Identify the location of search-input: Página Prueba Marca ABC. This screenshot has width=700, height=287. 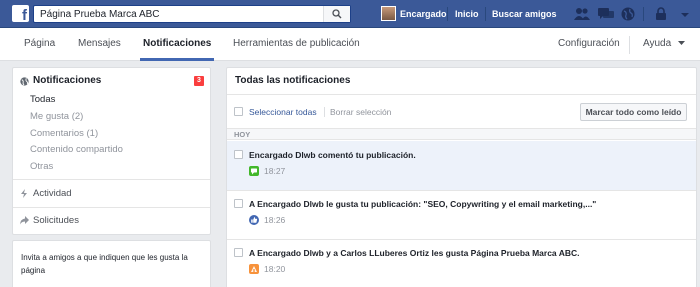
(192, 14).